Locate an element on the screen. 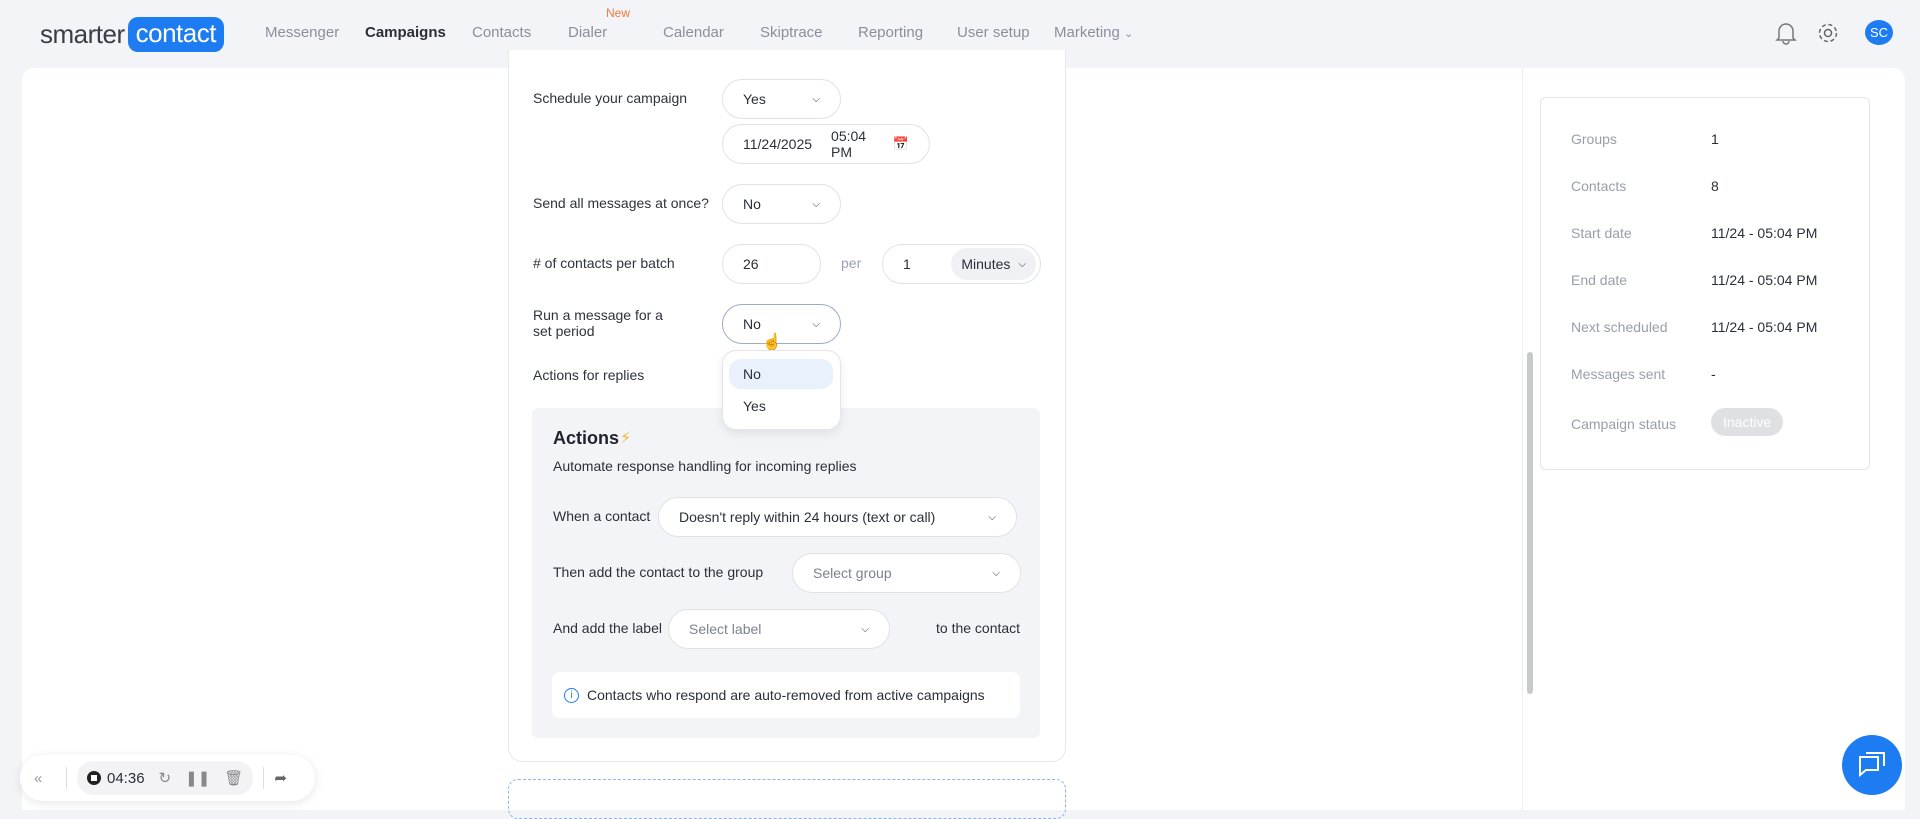 This screenshot has height=819, width=1920. calendar-icon: 📅 is located at coordinates (901, 144).